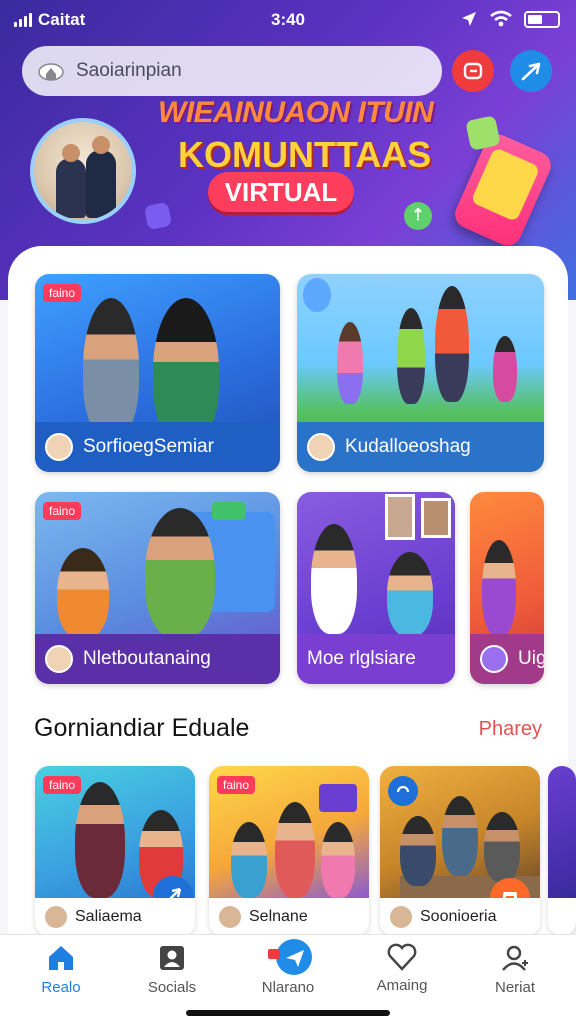  Describe the element at coordinates (514, 987) in the screenshot. I see `tab-label: Neriat` at that location.